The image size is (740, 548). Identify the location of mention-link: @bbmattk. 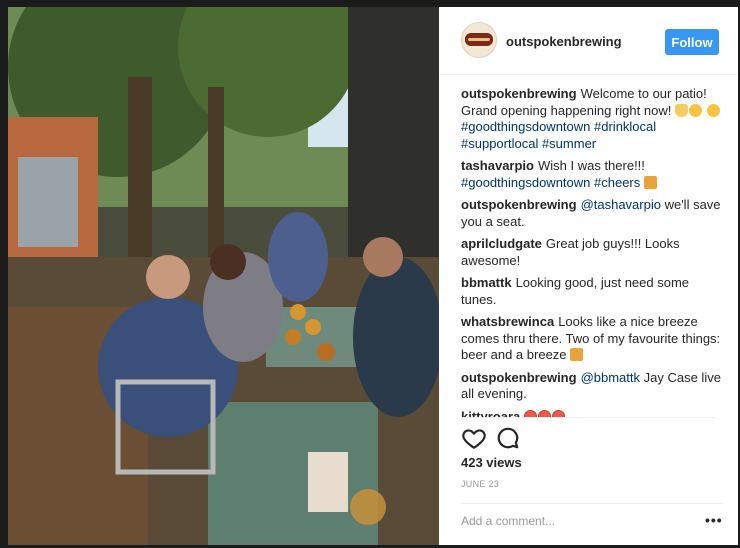
(610, 377).